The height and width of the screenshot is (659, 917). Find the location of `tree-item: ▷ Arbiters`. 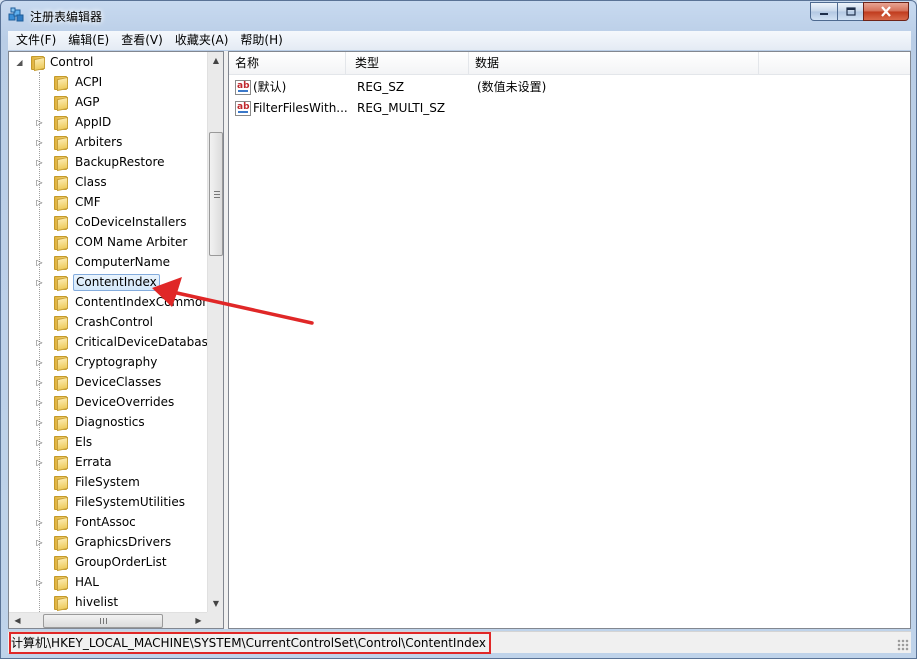

tree-item: ▷ Arbiters is located at coordinates (108, 143).